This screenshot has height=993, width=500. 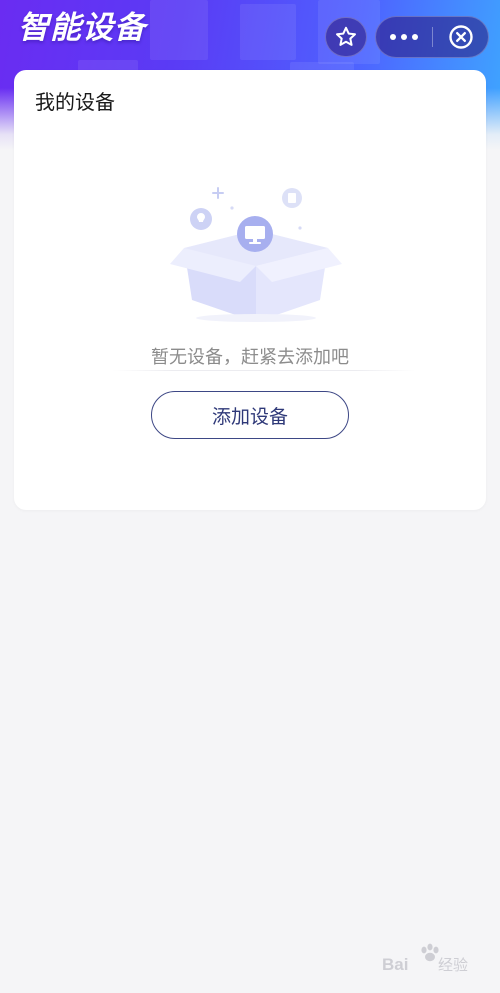 What do you see at coordinates (425, 958) in the screenshot?
I see `baidu-watermark-logo: Bai 经验` at bounding box center [425, 958].